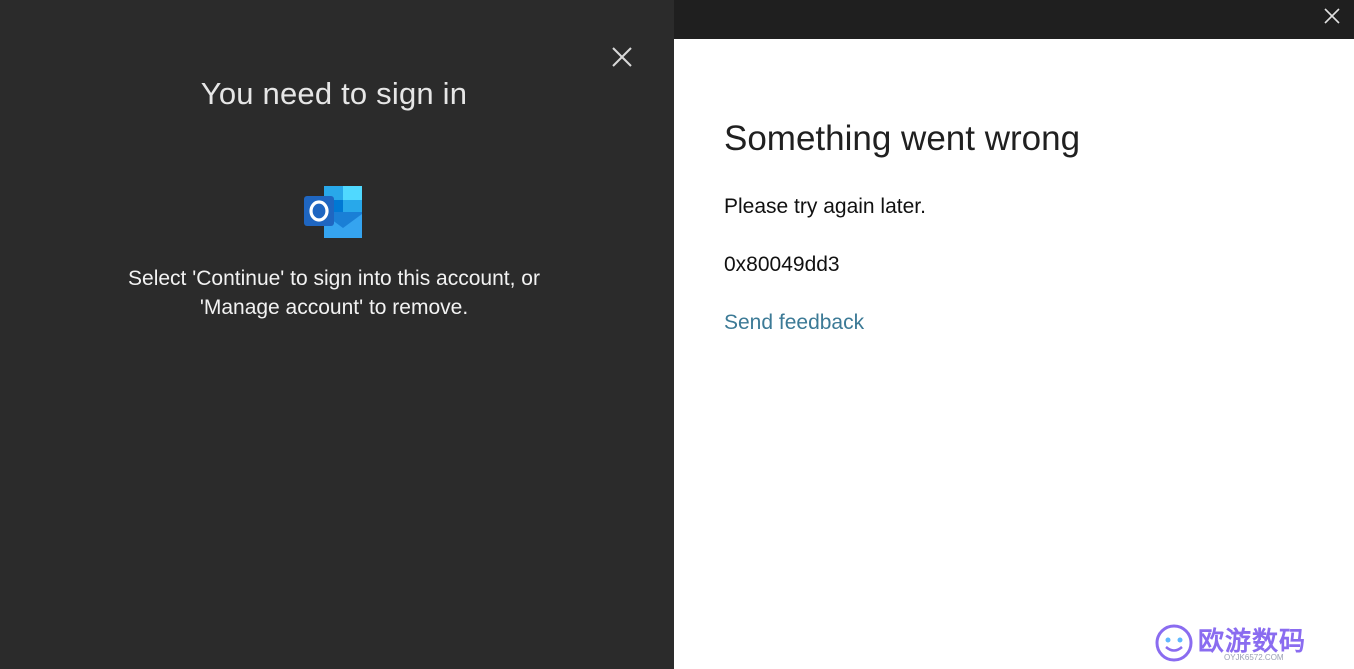 The width and height of the screenshot is (1354, 669). Describe the element at coordinates (794, 323) in the screenshot. I see `send-feedback-link: Send feedback` at that location.